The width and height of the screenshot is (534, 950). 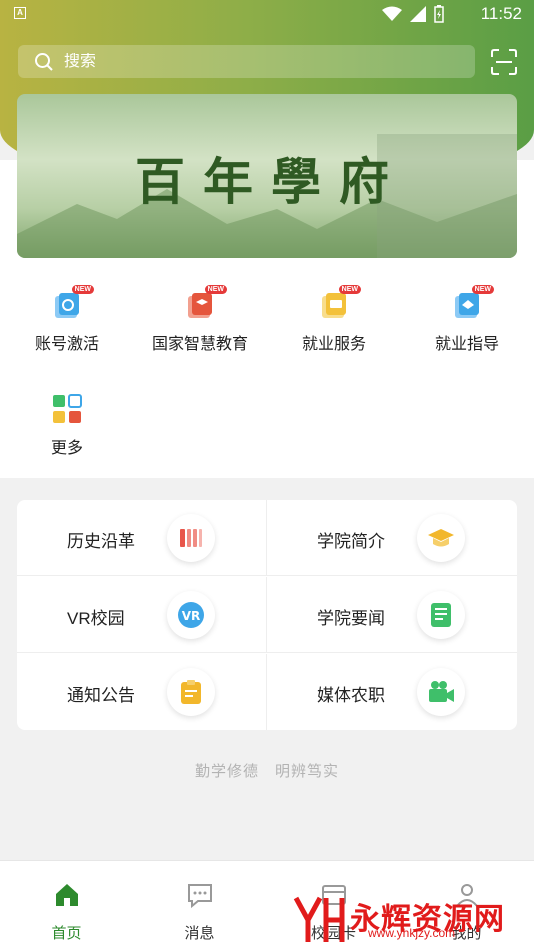 I want to click on service-national-smart-education: NEW 国家智慧教育, so click(x=200, y=317).